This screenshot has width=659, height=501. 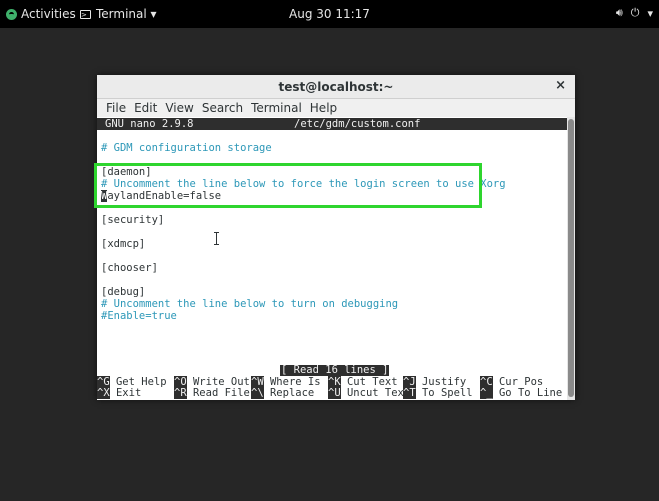 What do you see at coordinates (222, 108) in the screenshot?
I see `menu-search: Search` at bounding box center [222, 108].